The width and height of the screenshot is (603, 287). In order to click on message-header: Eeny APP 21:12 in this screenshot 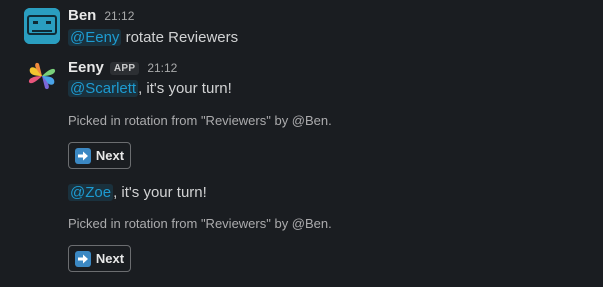, I will do `click(122, 67)`.